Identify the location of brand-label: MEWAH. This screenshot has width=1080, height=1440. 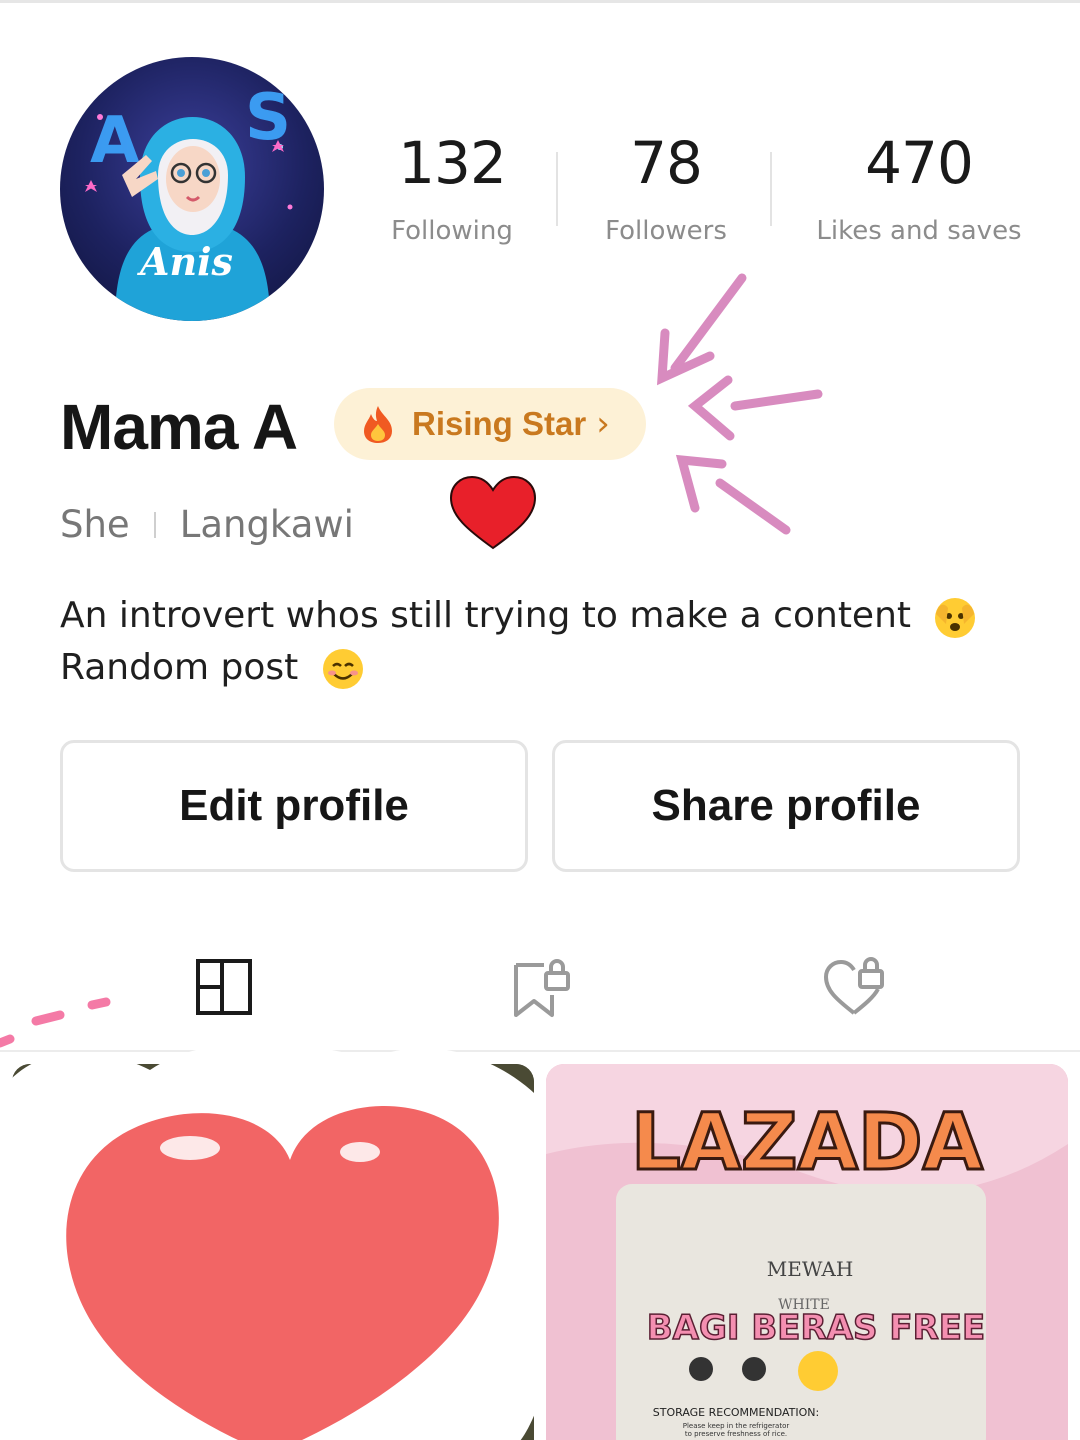
(810, 1269).